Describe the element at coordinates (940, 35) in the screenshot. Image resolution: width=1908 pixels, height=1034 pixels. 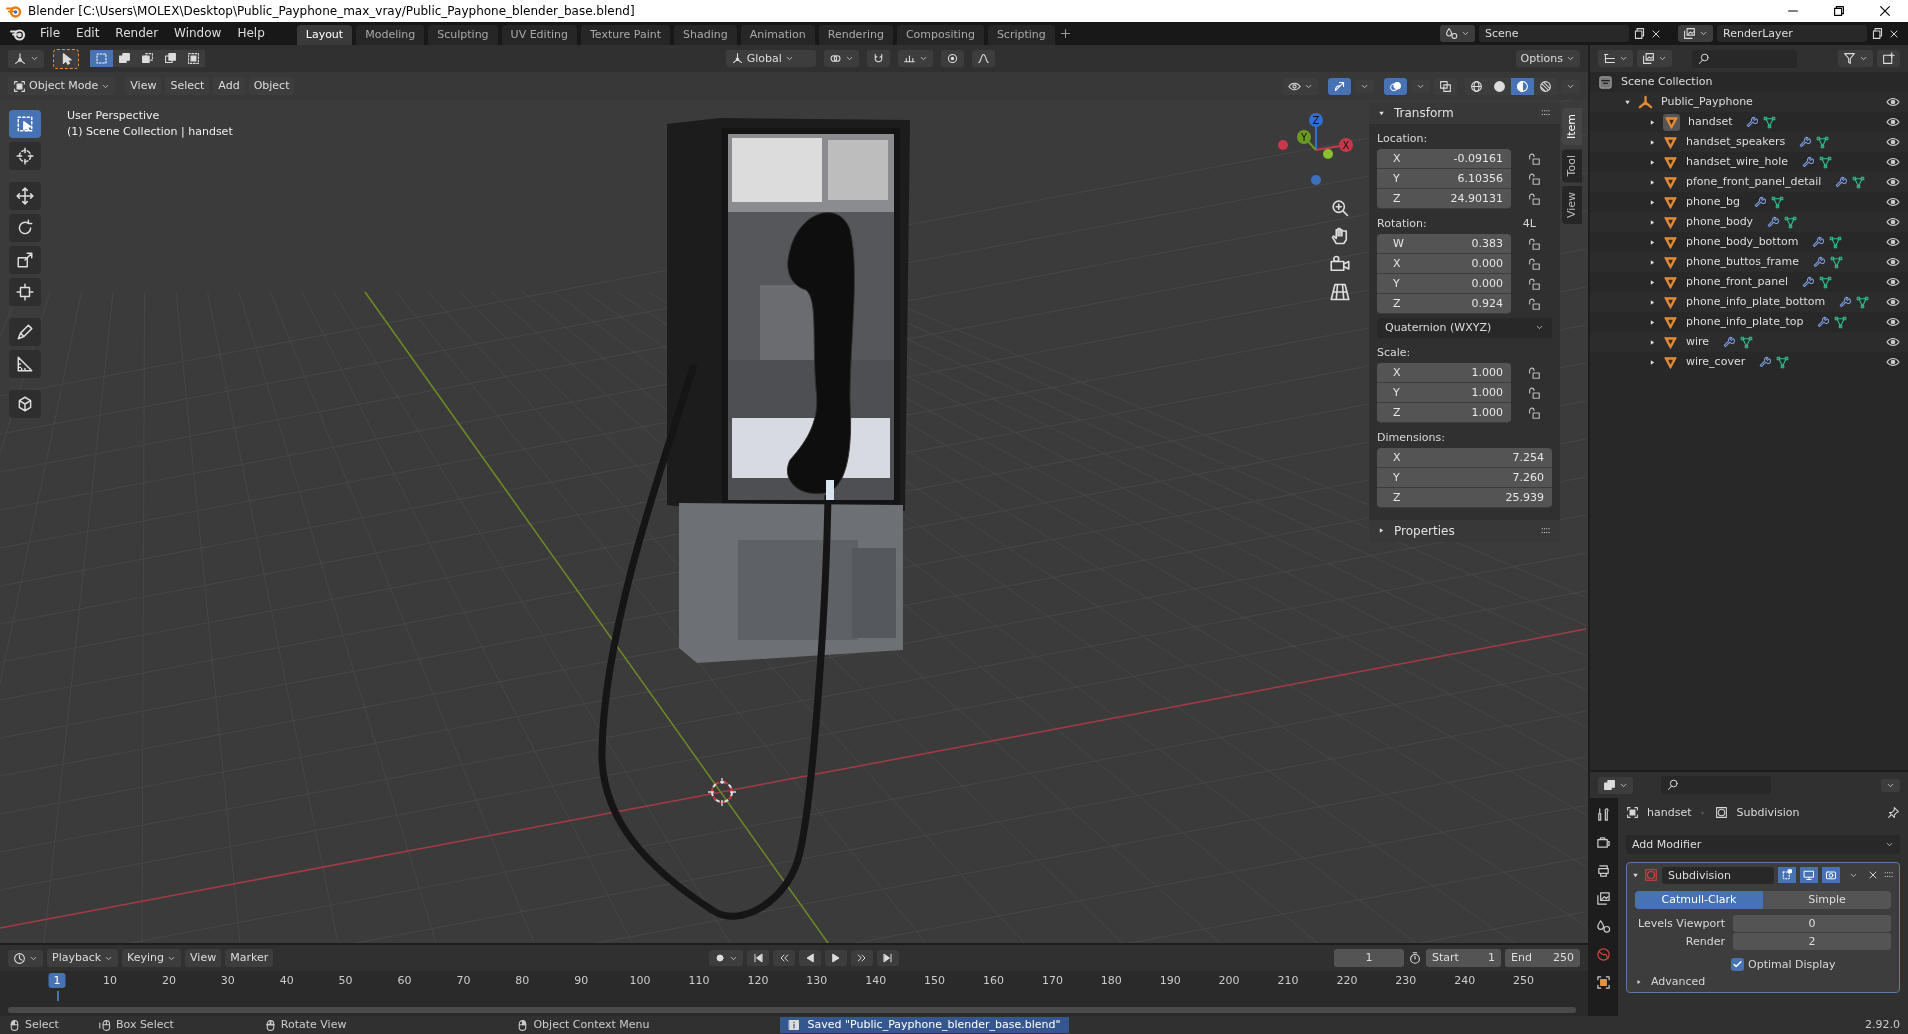
I see `workspace-tab: Compositing` at that location.